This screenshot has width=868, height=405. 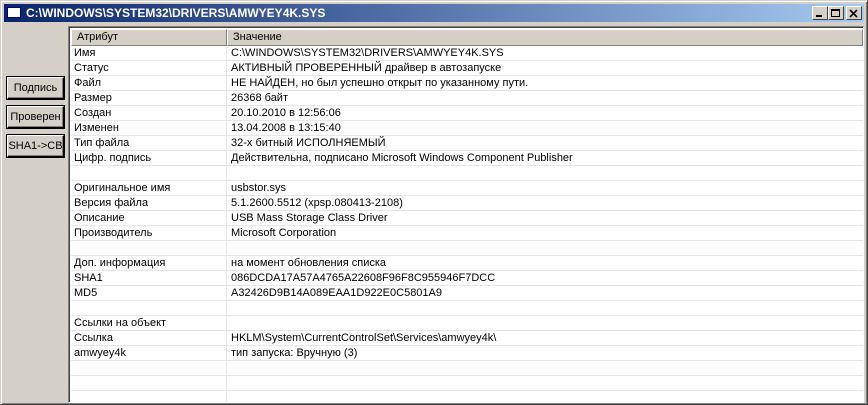 I want to click on column-header-attribute: Атрибут, so click(x=149, y=37).